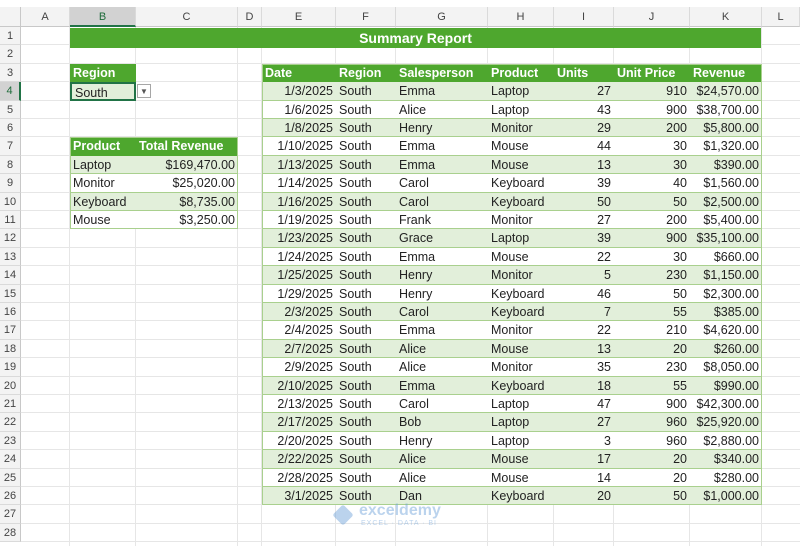  What do you see at coordinates (584, 441) in the screenshot?
I see `table-cell: 3` at bounding box center [584, 441].